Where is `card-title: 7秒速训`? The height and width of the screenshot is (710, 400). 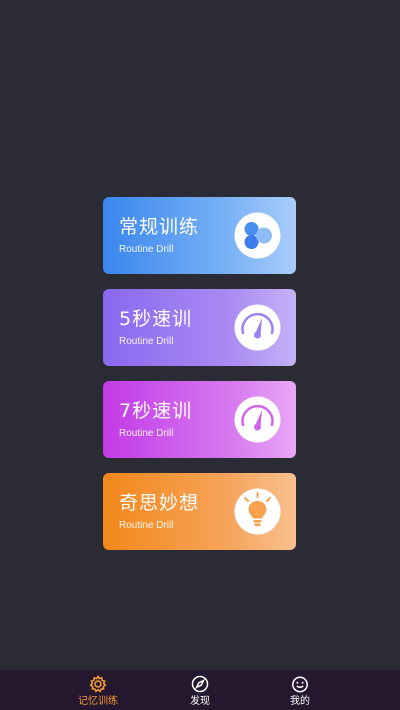
card-title: 7秒速训 is located at coordinates (156, 411).